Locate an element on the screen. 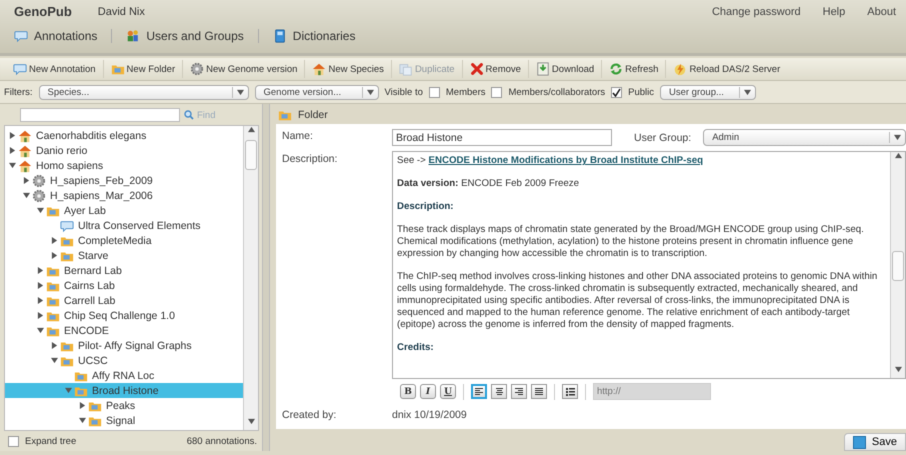  format-button: B is located at coordinates (408, 392).